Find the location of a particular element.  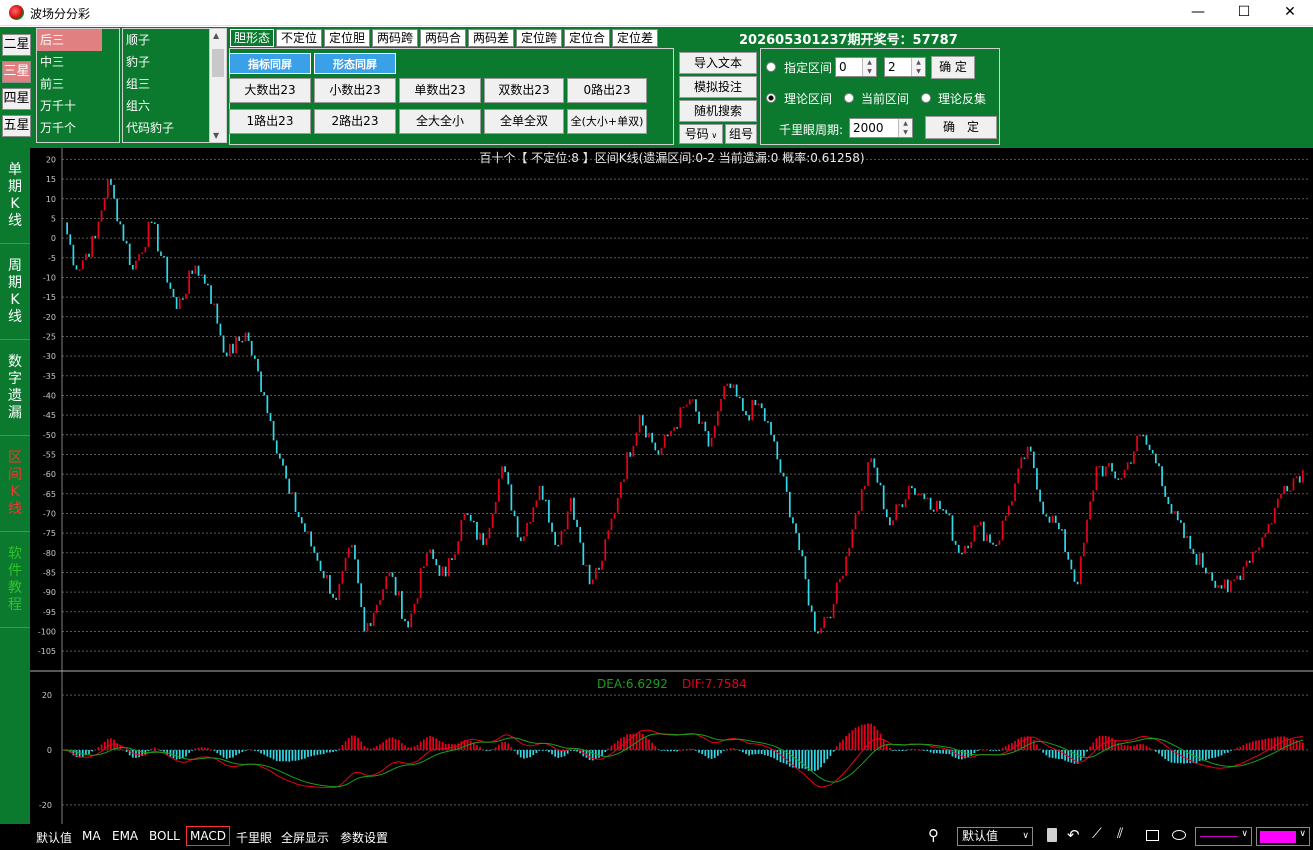

trash-icon is located at coordinates (1052, 835).